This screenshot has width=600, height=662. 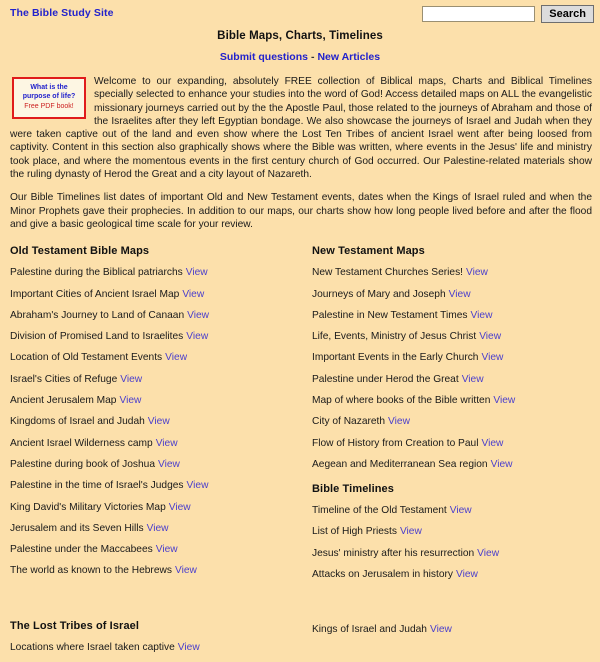 What do you see at coordinates (300, 13) in the screenshot?
I see `site-header: The Bible Study Site Search` at bounding box center [300, 13].